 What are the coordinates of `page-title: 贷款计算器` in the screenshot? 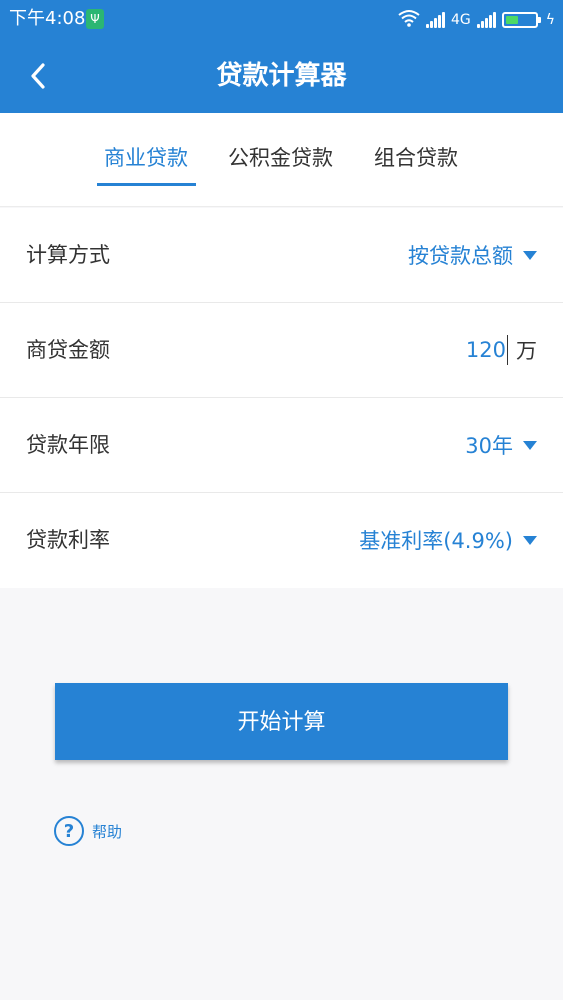 It's located at (281, 76).